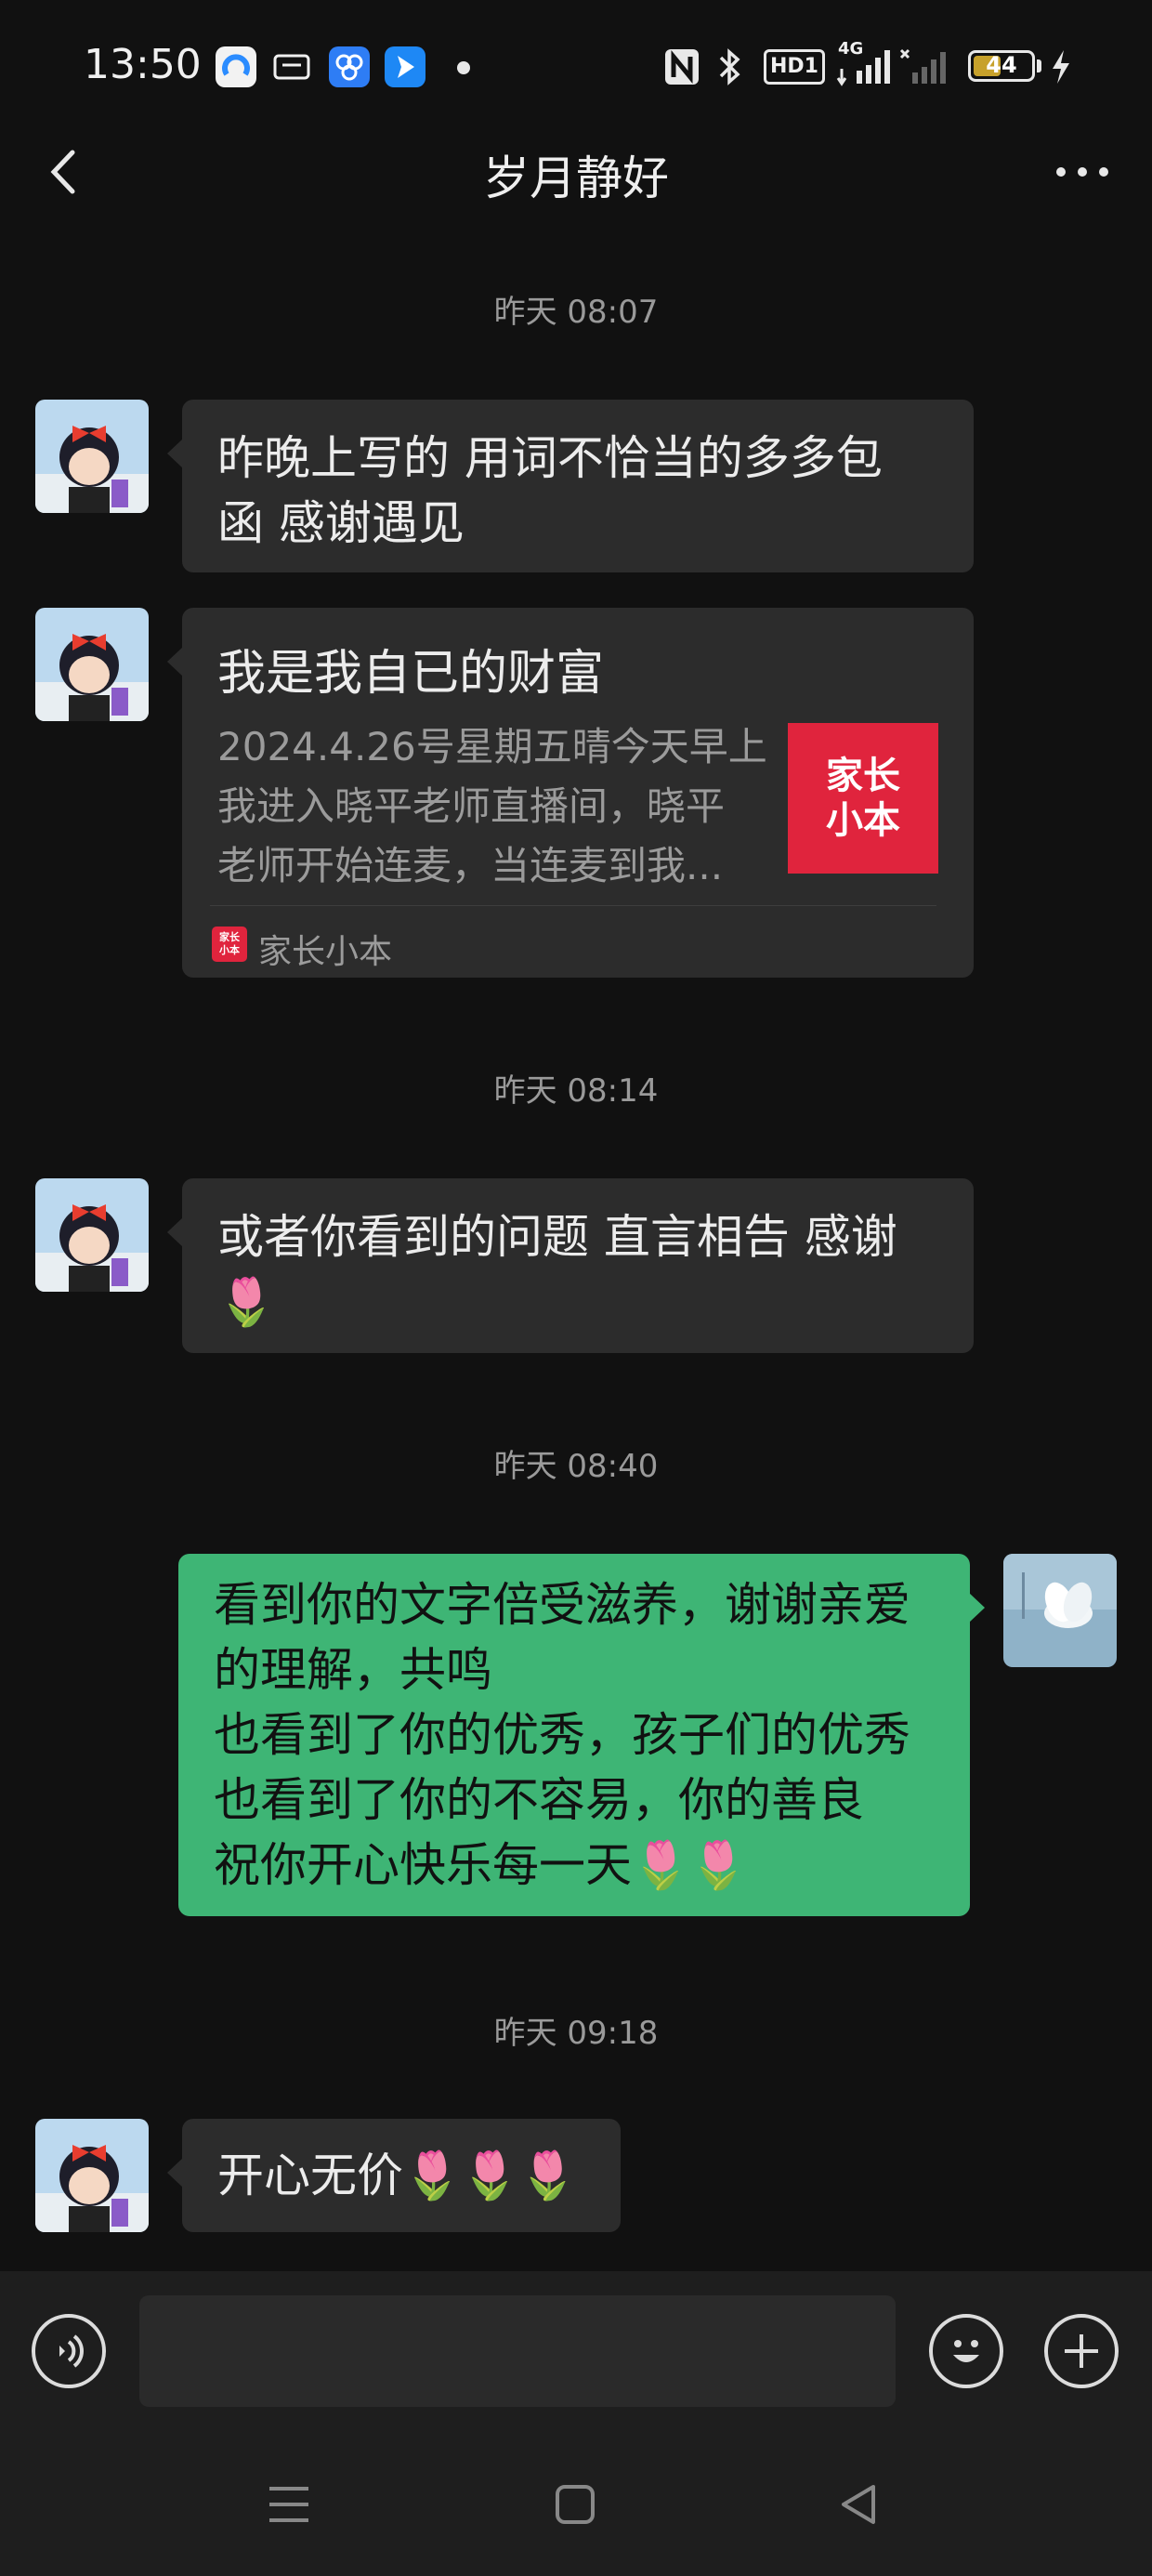 This screenshot has height=2576, width=1152. I want to click on thumbnail-text: 家长, so click(863, 776).